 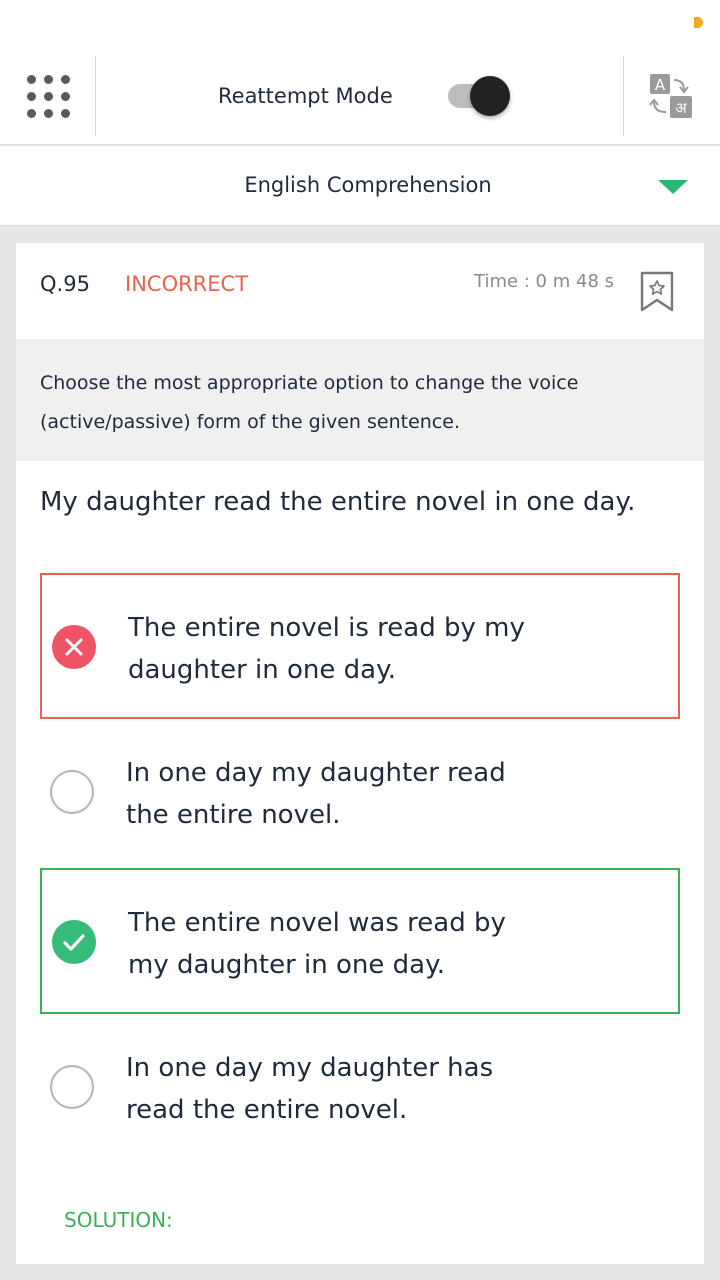 I want to click on section-dropdown: English Comprehension, so click(x=360, y=186).